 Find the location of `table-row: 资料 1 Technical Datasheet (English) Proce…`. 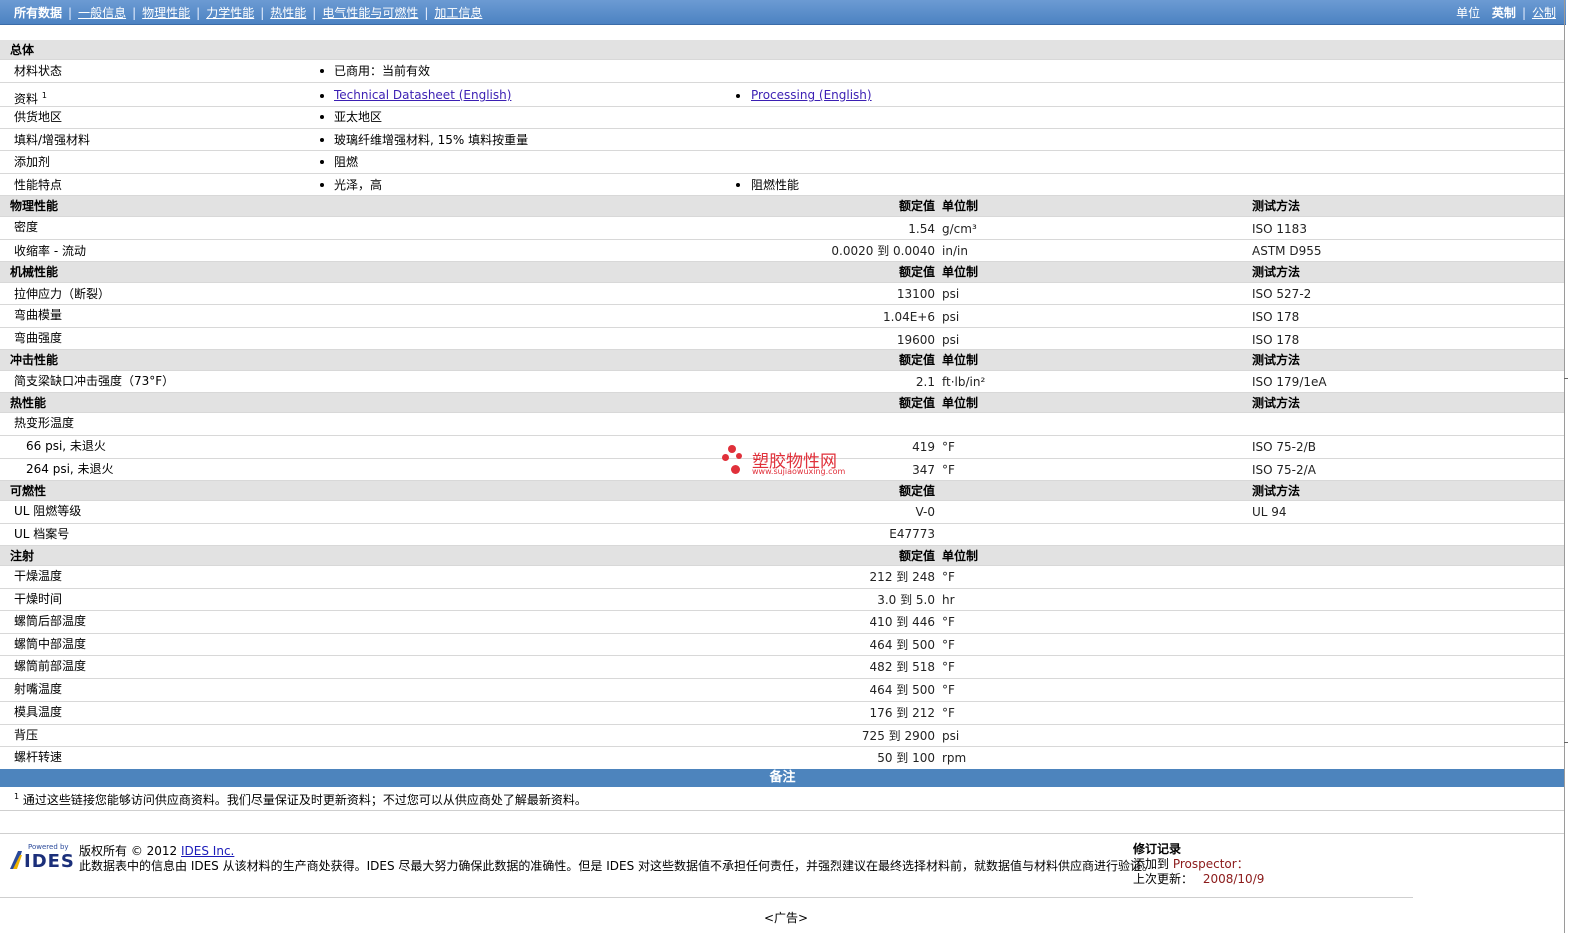

table-row: 资料 1 Technical Datasheet (English) Proce… is located at coordinates (782, 95).